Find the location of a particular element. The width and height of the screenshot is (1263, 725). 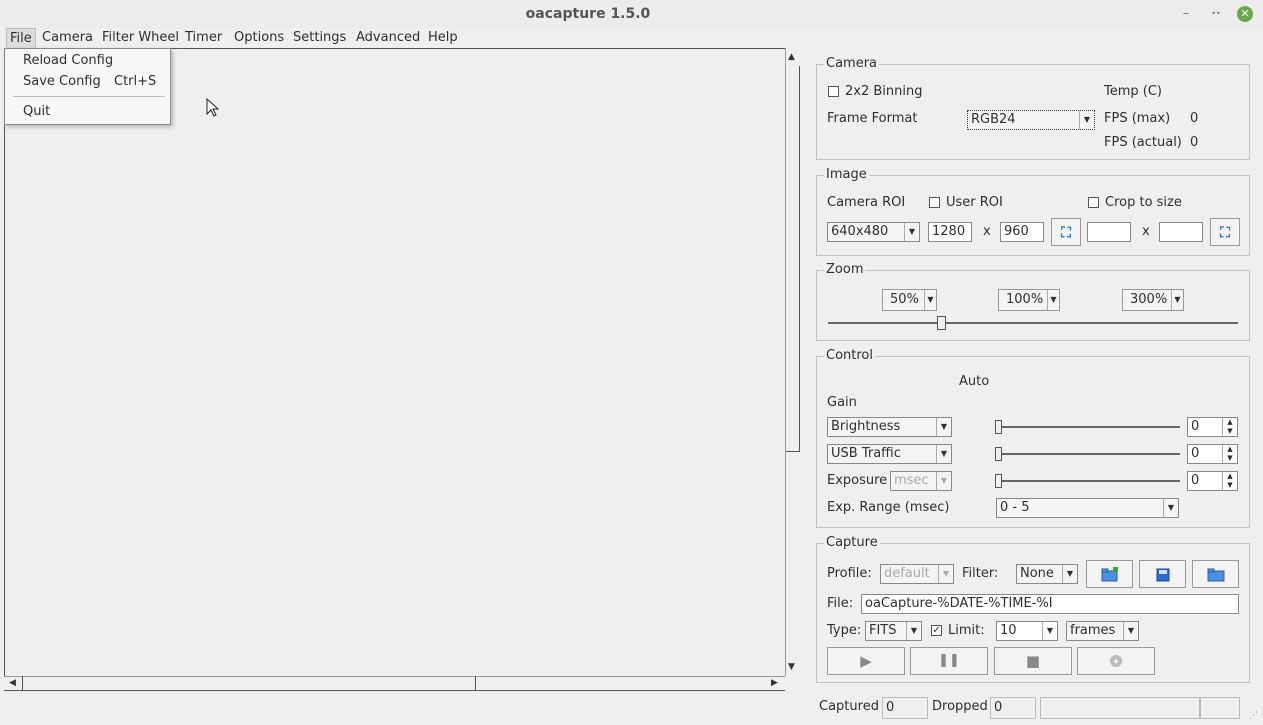

binning-checkbox is located at coordinates (833, 91).